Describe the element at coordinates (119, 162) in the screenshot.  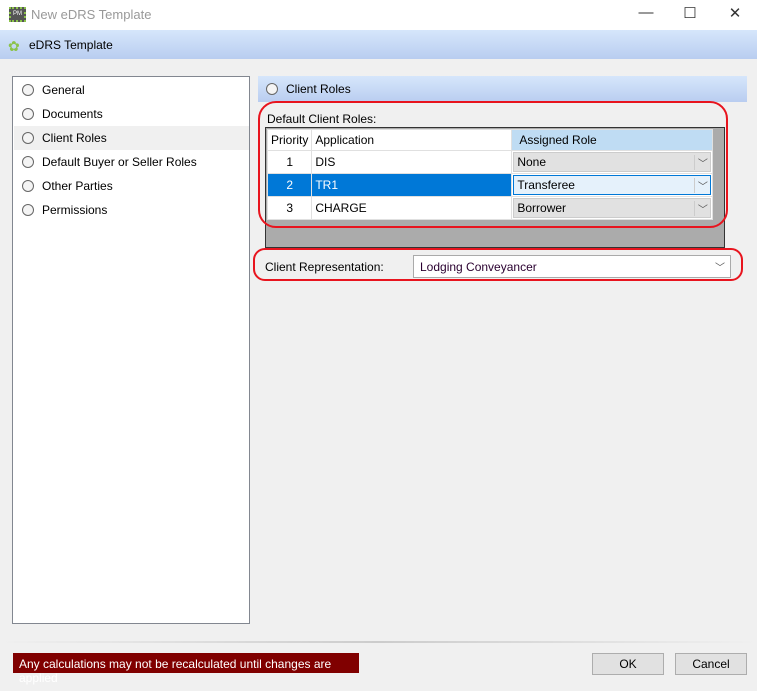
I see `sidebar-item-label: Default Buyer or Seller Roles` at that location.